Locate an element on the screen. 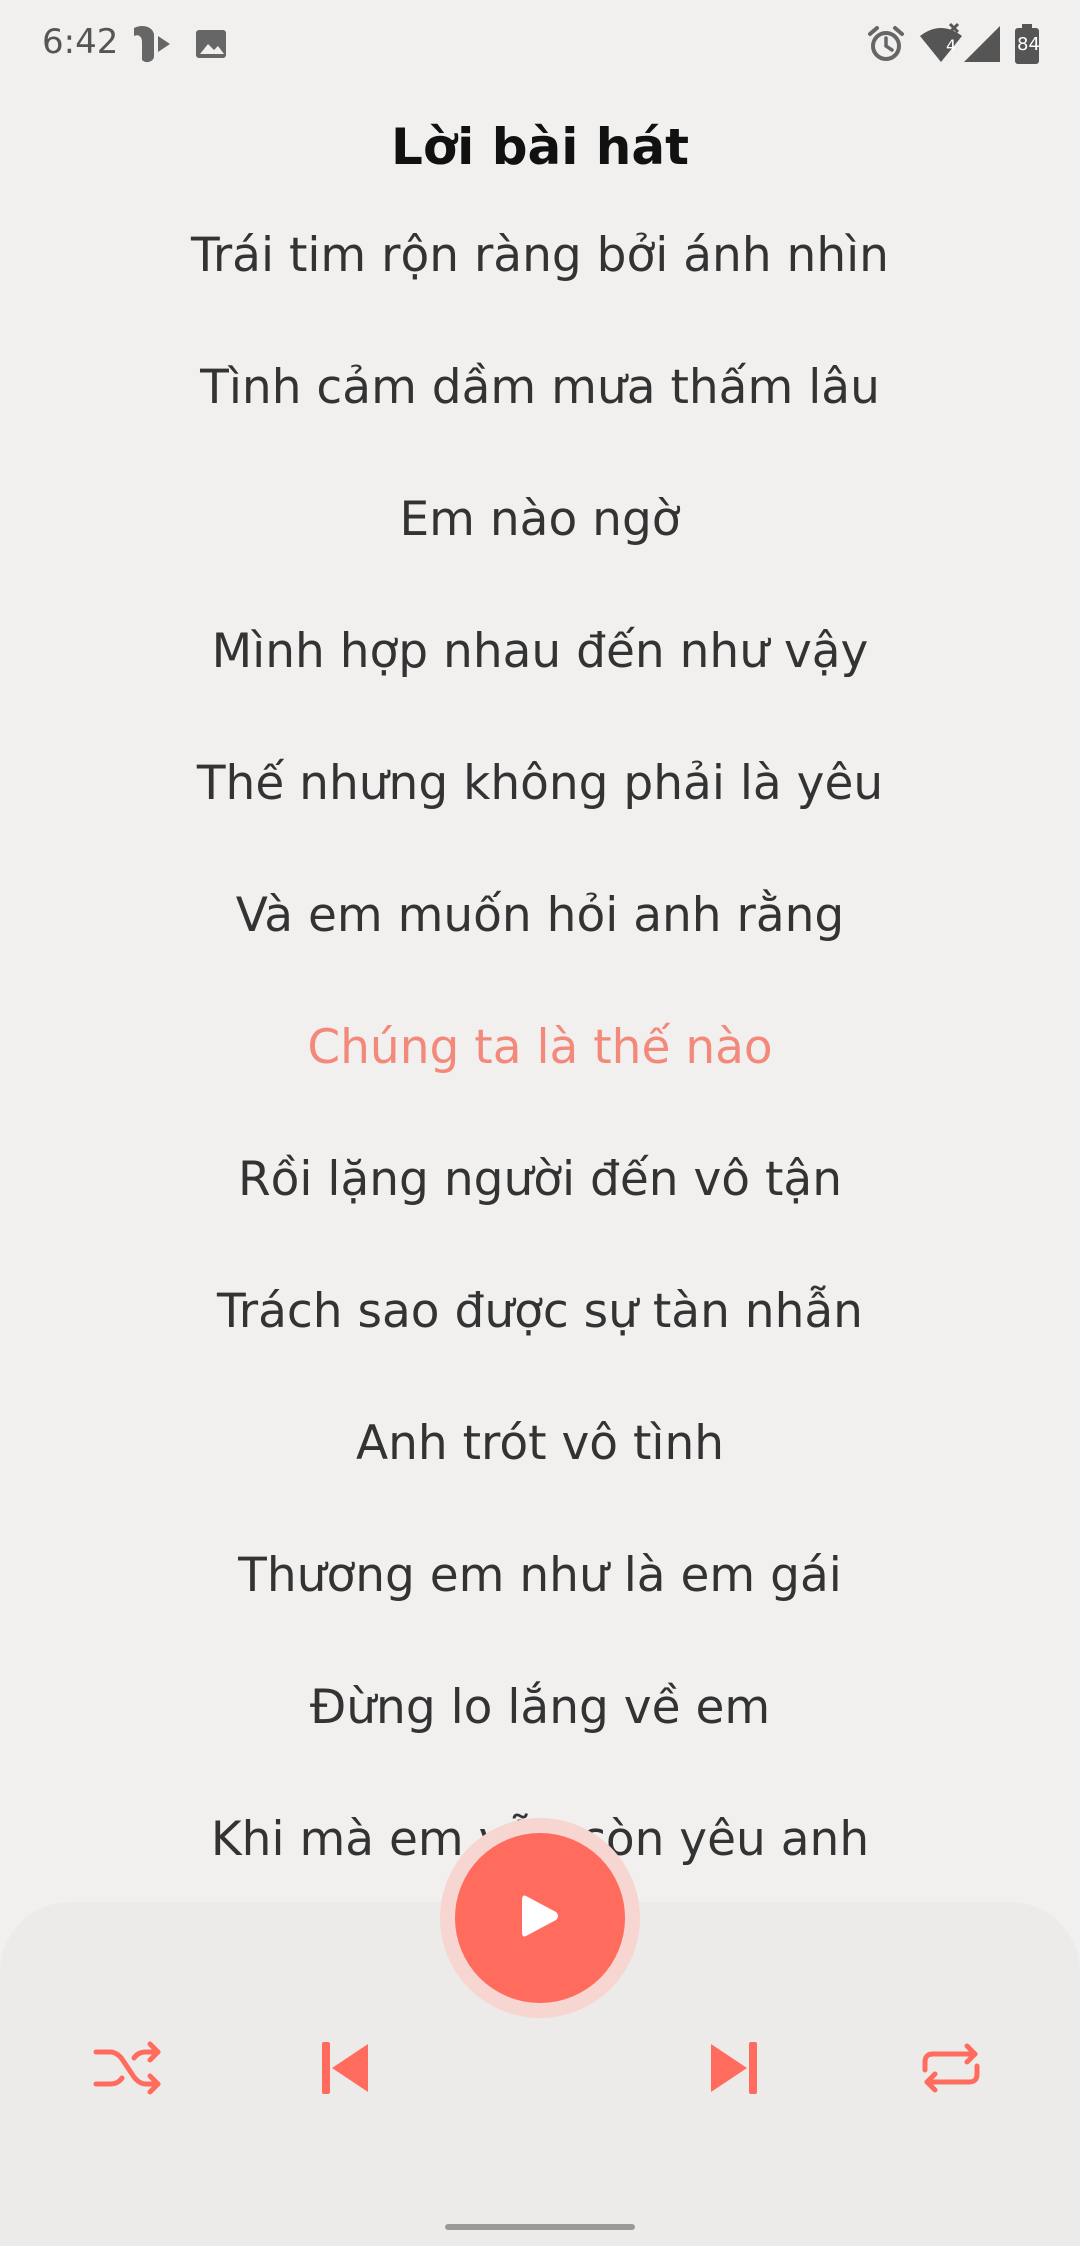 This screenshot has height=2246, width=1080. lyric-line: Và em muốn hỏi anh rằng is located at coordinates (540, 942).